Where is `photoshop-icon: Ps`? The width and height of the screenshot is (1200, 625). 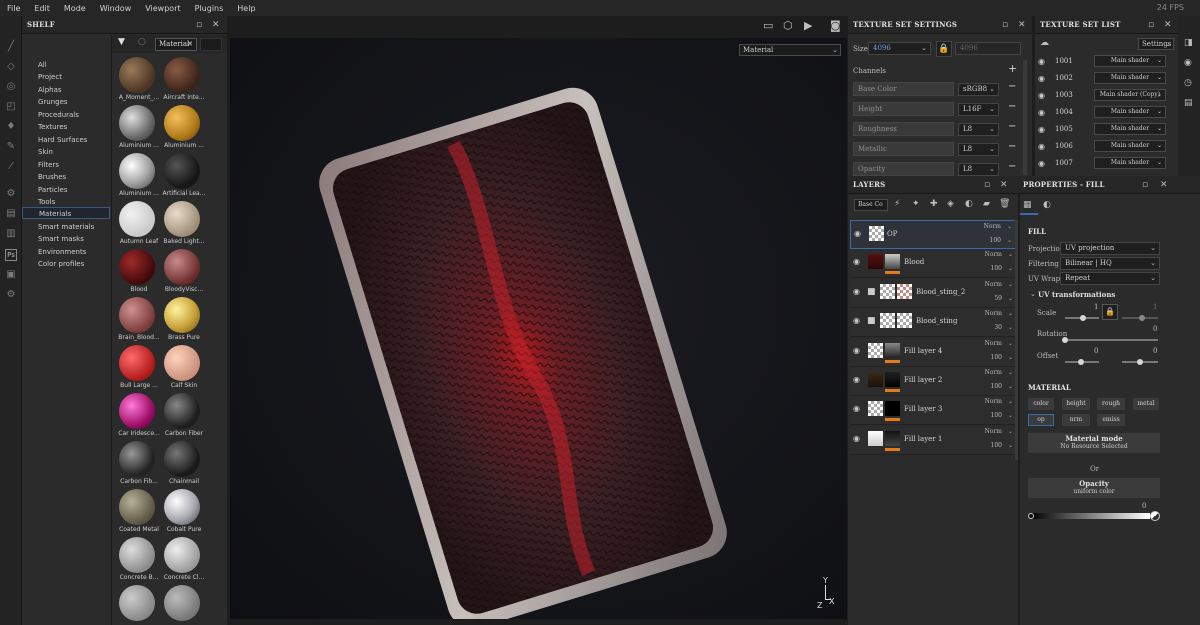
photoshop-icon: Ps is located at coordinates (11, 255).